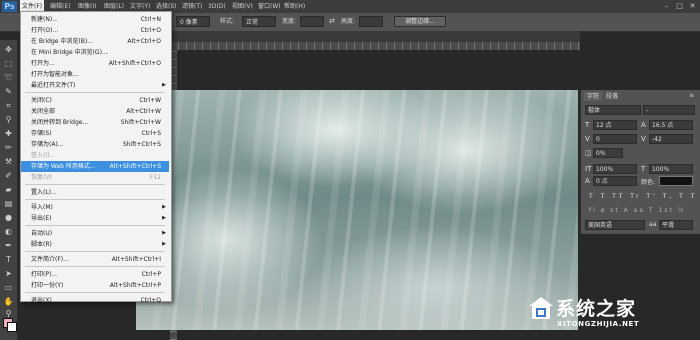 Image resolution: width=700 pixels, height=340 pixels. What do you see at coordinates (12, 327) in the screenshot?
I see `background-color-swatch` at bounding box center [12, 327].